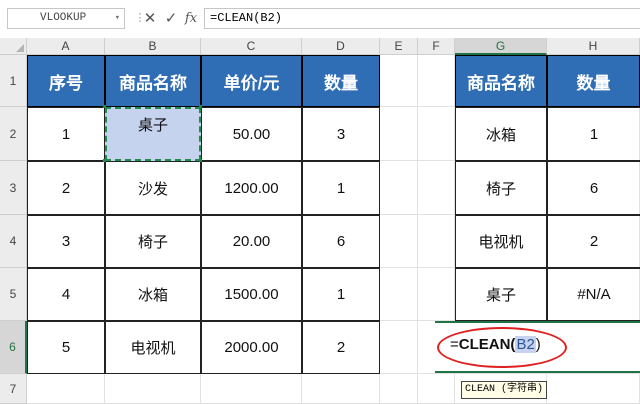 The image size is (640, 404). I want to click on left-table-header: 商品名称, so click(153, 81).